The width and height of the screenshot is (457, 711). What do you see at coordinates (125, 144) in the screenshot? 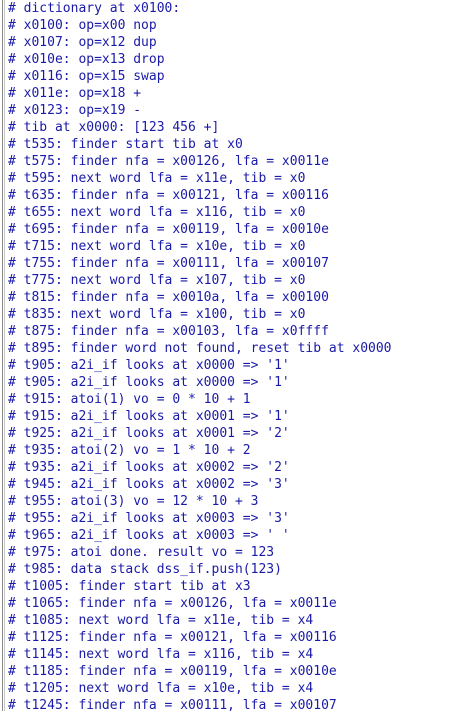
I see `log-line: # t535: finder start tib at x0` at bounding box center [125, 144].